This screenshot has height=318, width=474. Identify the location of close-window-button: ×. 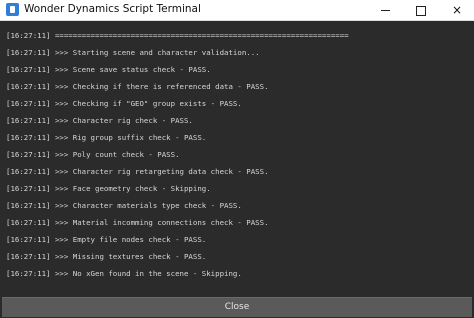
(457, 10).